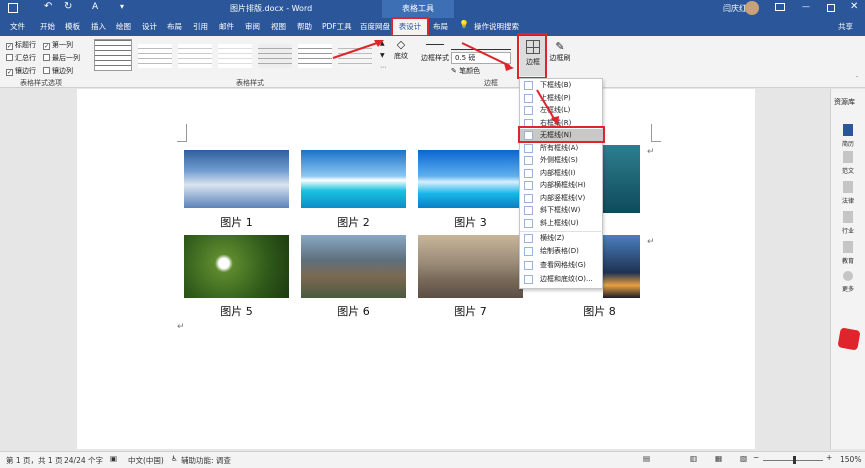 This screenshot has height=468, width=865. I want to click on save-icon, so click(13, 8).